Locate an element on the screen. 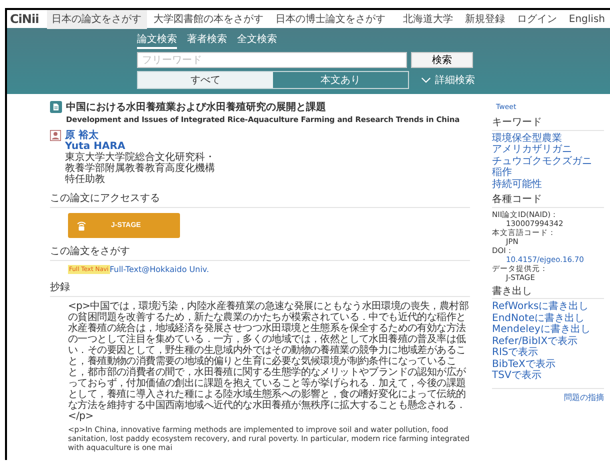  nav-tab: 日本の論文をさがす is located at coordinates (96, 19).